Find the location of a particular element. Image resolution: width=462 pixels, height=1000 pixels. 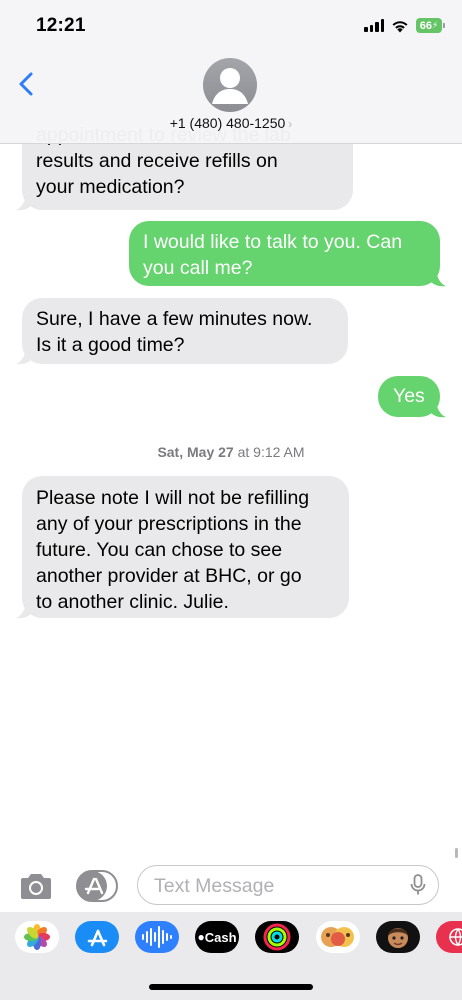

scrollbar is located at coordinates (456, 853).